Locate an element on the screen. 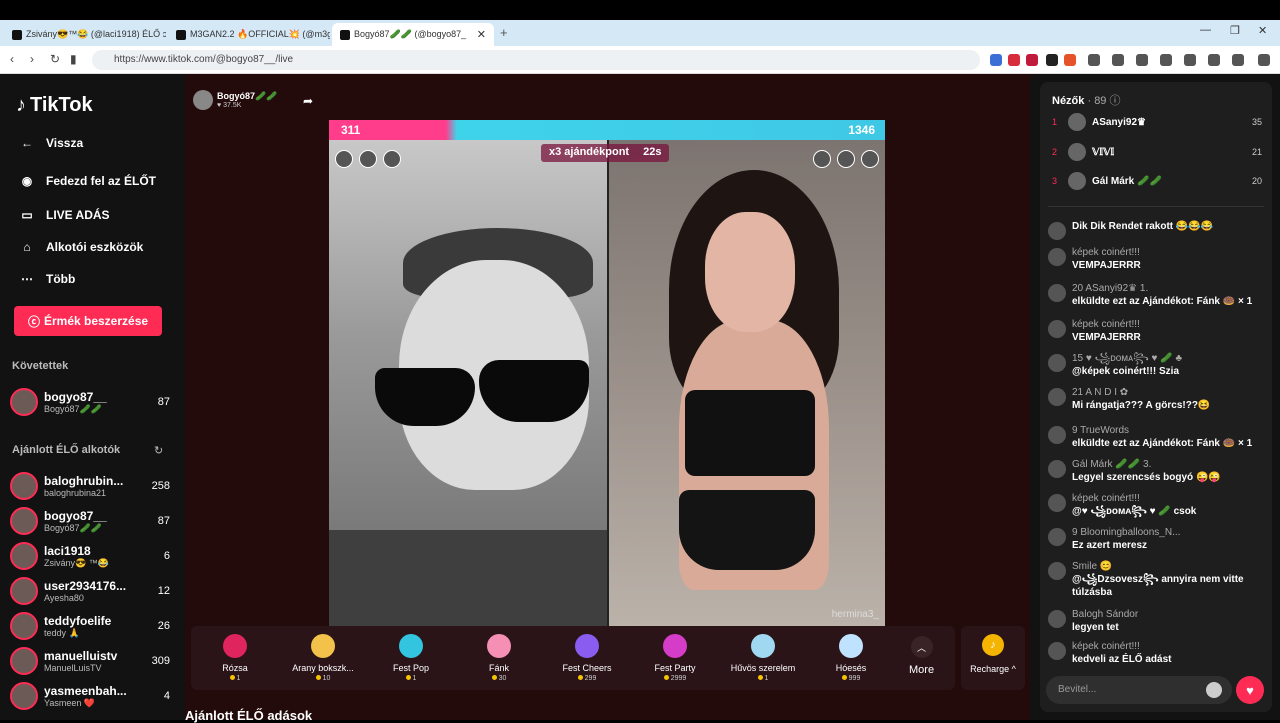  gift-name: Rózsa is located at coordinates (235, 668).